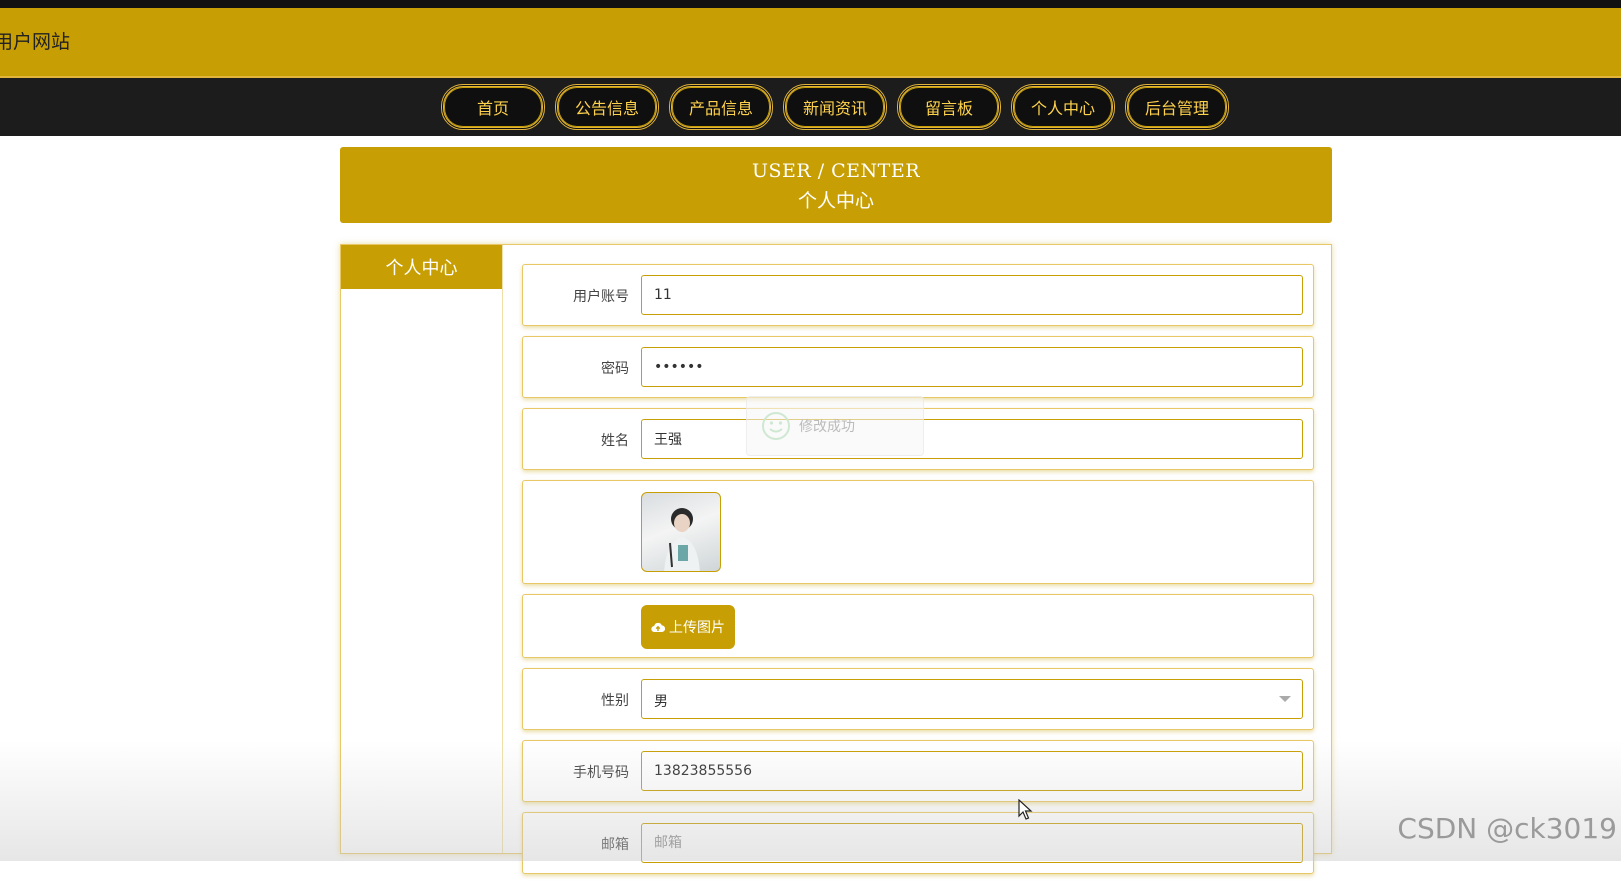  I want to click on phone-input, so click(972, 771).